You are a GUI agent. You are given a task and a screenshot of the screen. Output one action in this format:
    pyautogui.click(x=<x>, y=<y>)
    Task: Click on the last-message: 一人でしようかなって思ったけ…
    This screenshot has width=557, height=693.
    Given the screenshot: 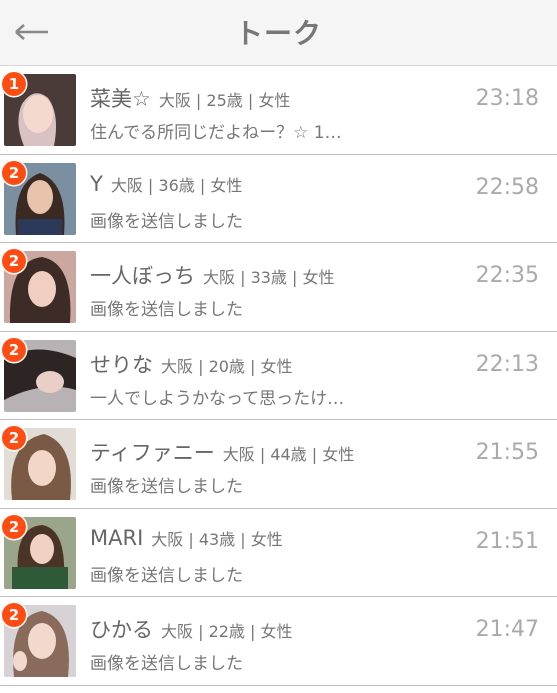 What is the action you would take?
    pyautogui.click(x=217, y=398)
    